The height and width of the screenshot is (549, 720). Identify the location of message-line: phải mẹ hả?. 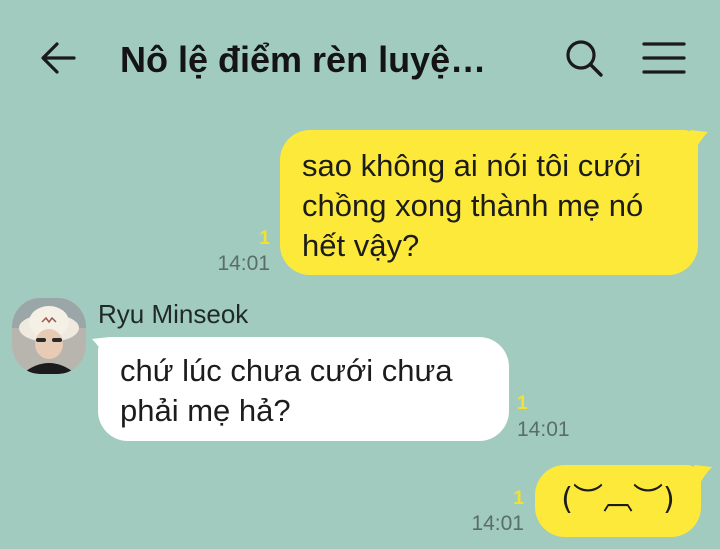
(205, 410).